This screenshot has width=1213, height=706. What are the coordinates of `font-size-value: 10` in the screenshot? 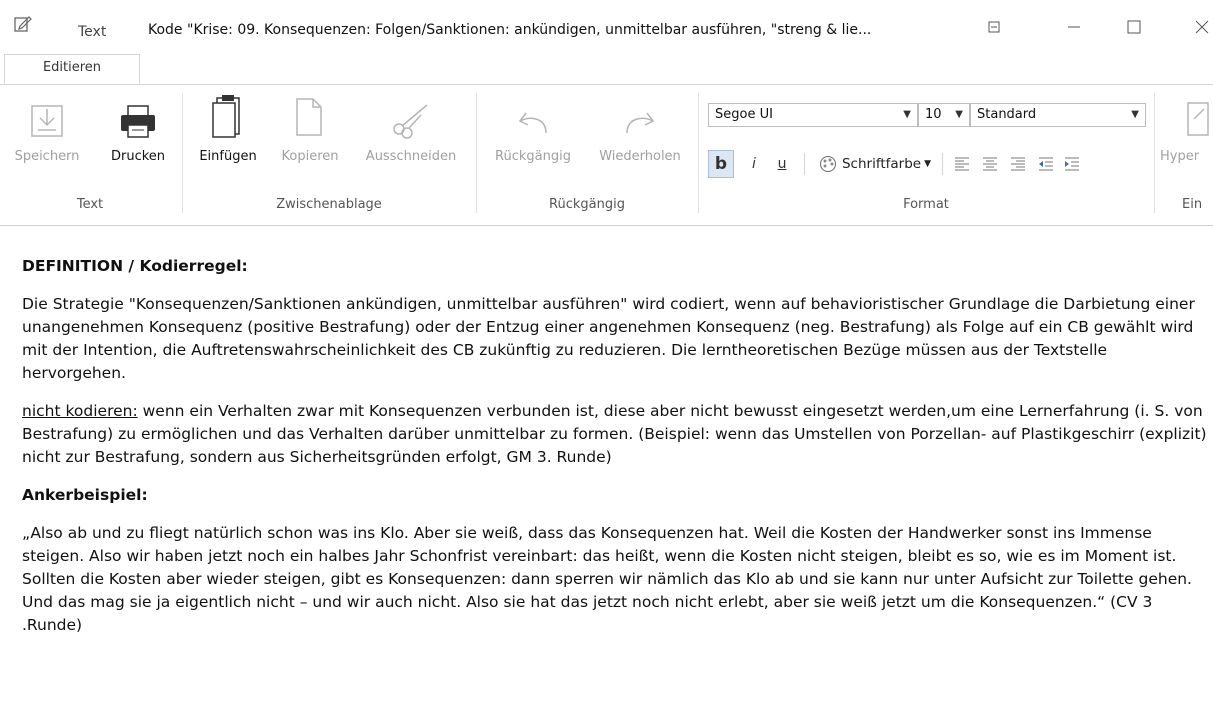 It's located at (933, 114).